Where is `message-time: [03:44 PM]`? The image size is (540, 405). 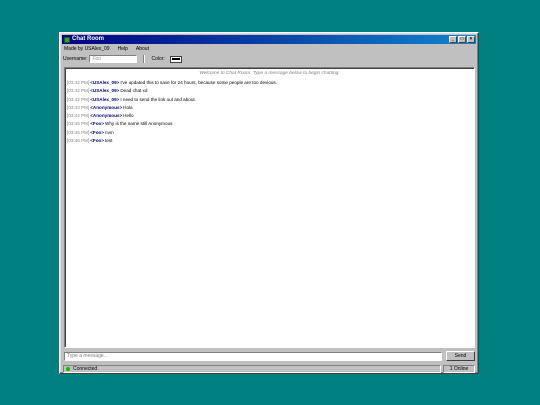 message-time: [03:44 PM] is located at coordinates (78, 116).